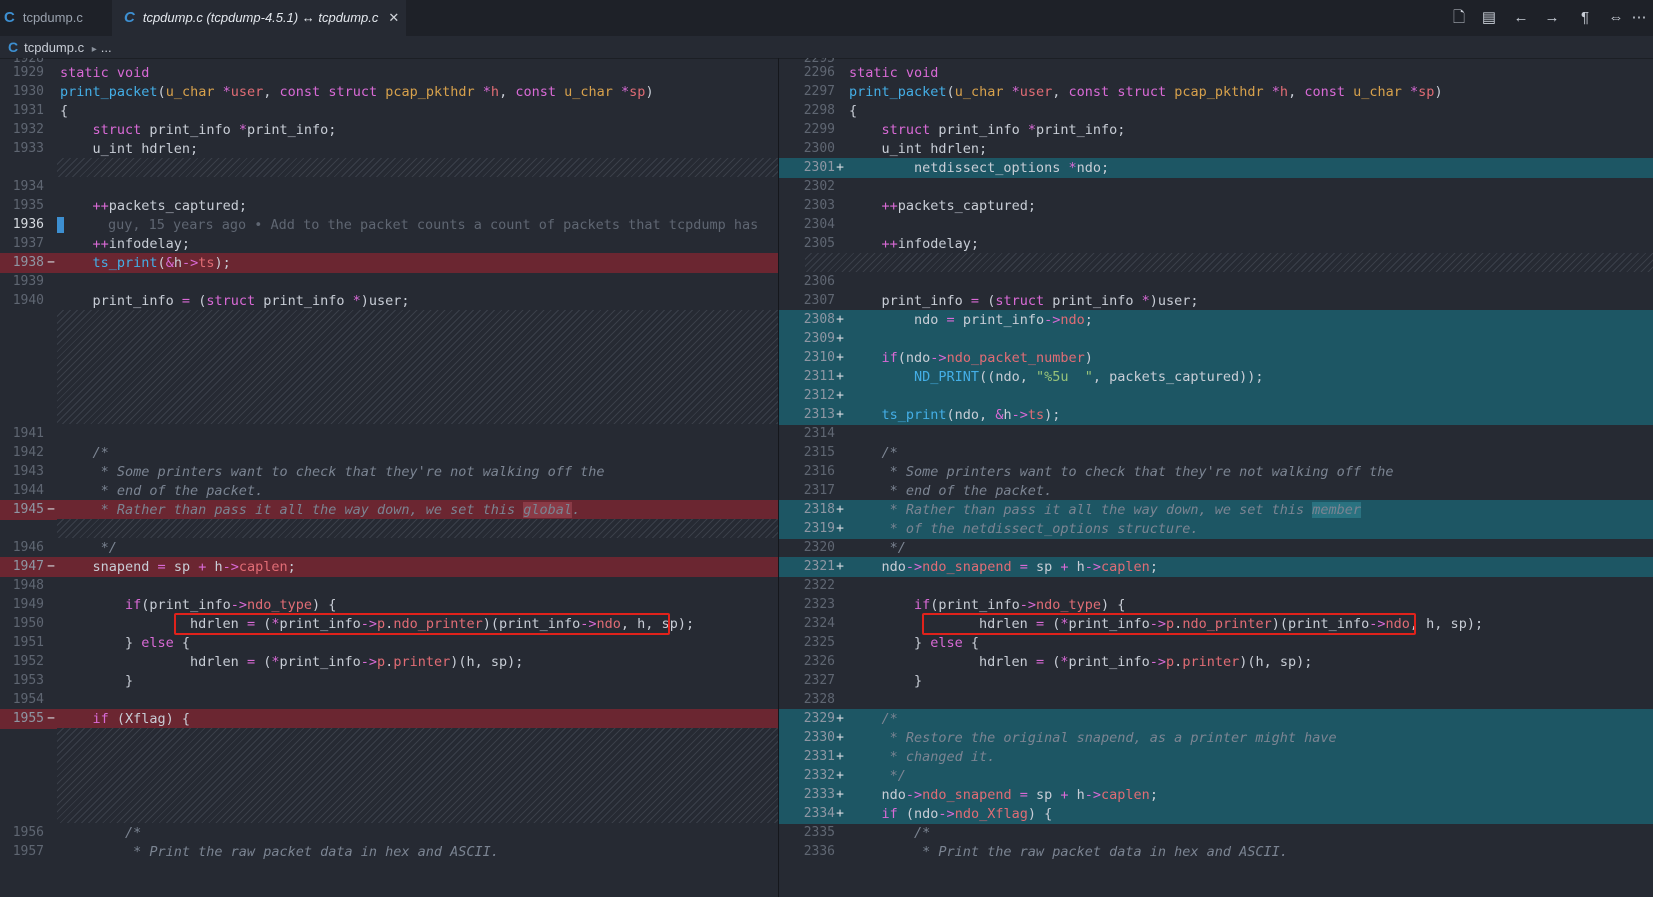 The height and width of the screenshot is (897, 1653). What do you see at coordinates (389, 643) in the screenshot?
I see `code-line: 1951 } else {` at bounding box center [389, 643].